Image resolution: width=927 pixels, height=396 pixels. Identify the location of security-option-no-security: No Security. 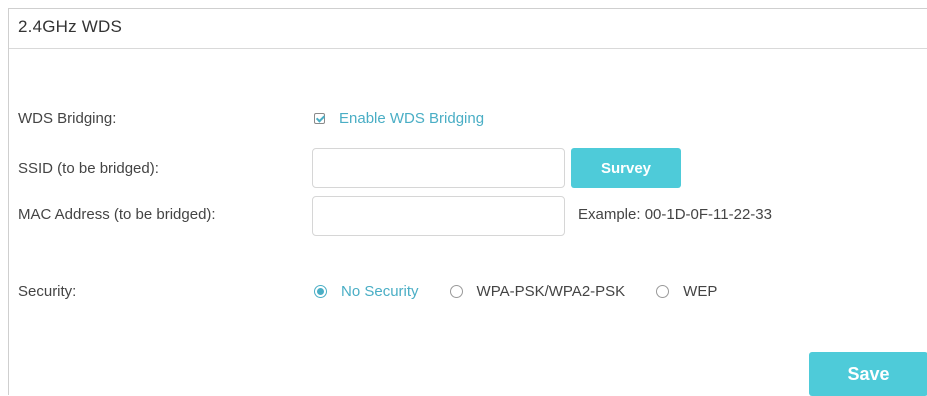
(366, 291).